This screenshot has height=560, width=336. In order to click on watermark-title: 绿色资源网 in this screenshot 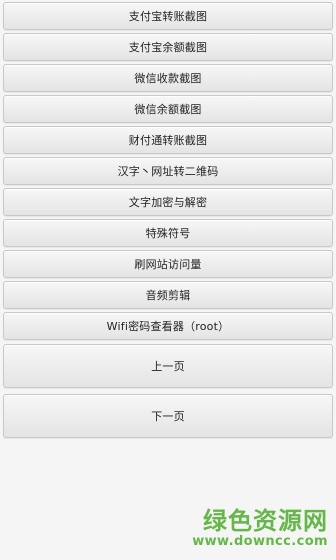, I will do `click(265, 521)`.